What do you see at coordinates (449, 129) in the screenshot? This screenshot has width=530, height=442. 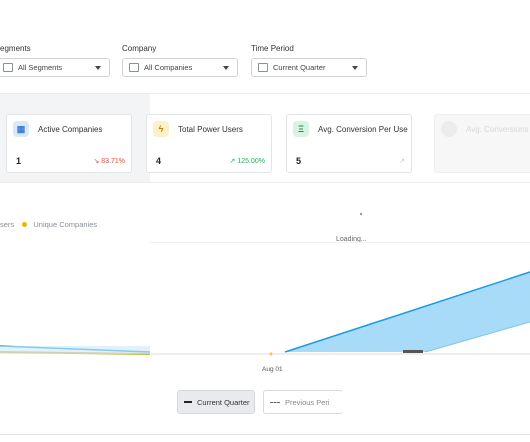 I see `dot-icon` at bounding box center [449, 129].